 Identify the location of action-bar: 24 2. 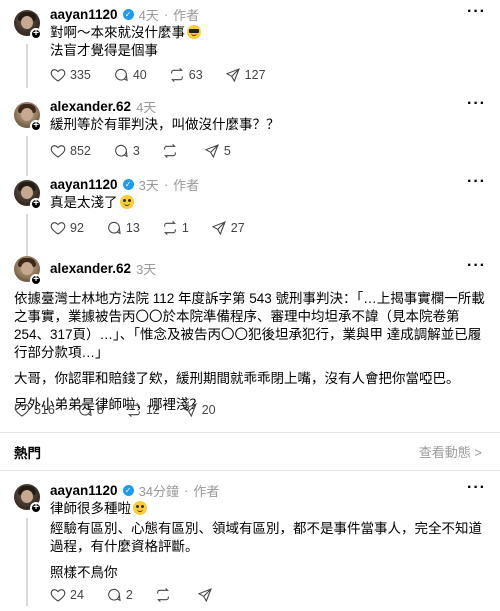
(144, 595).